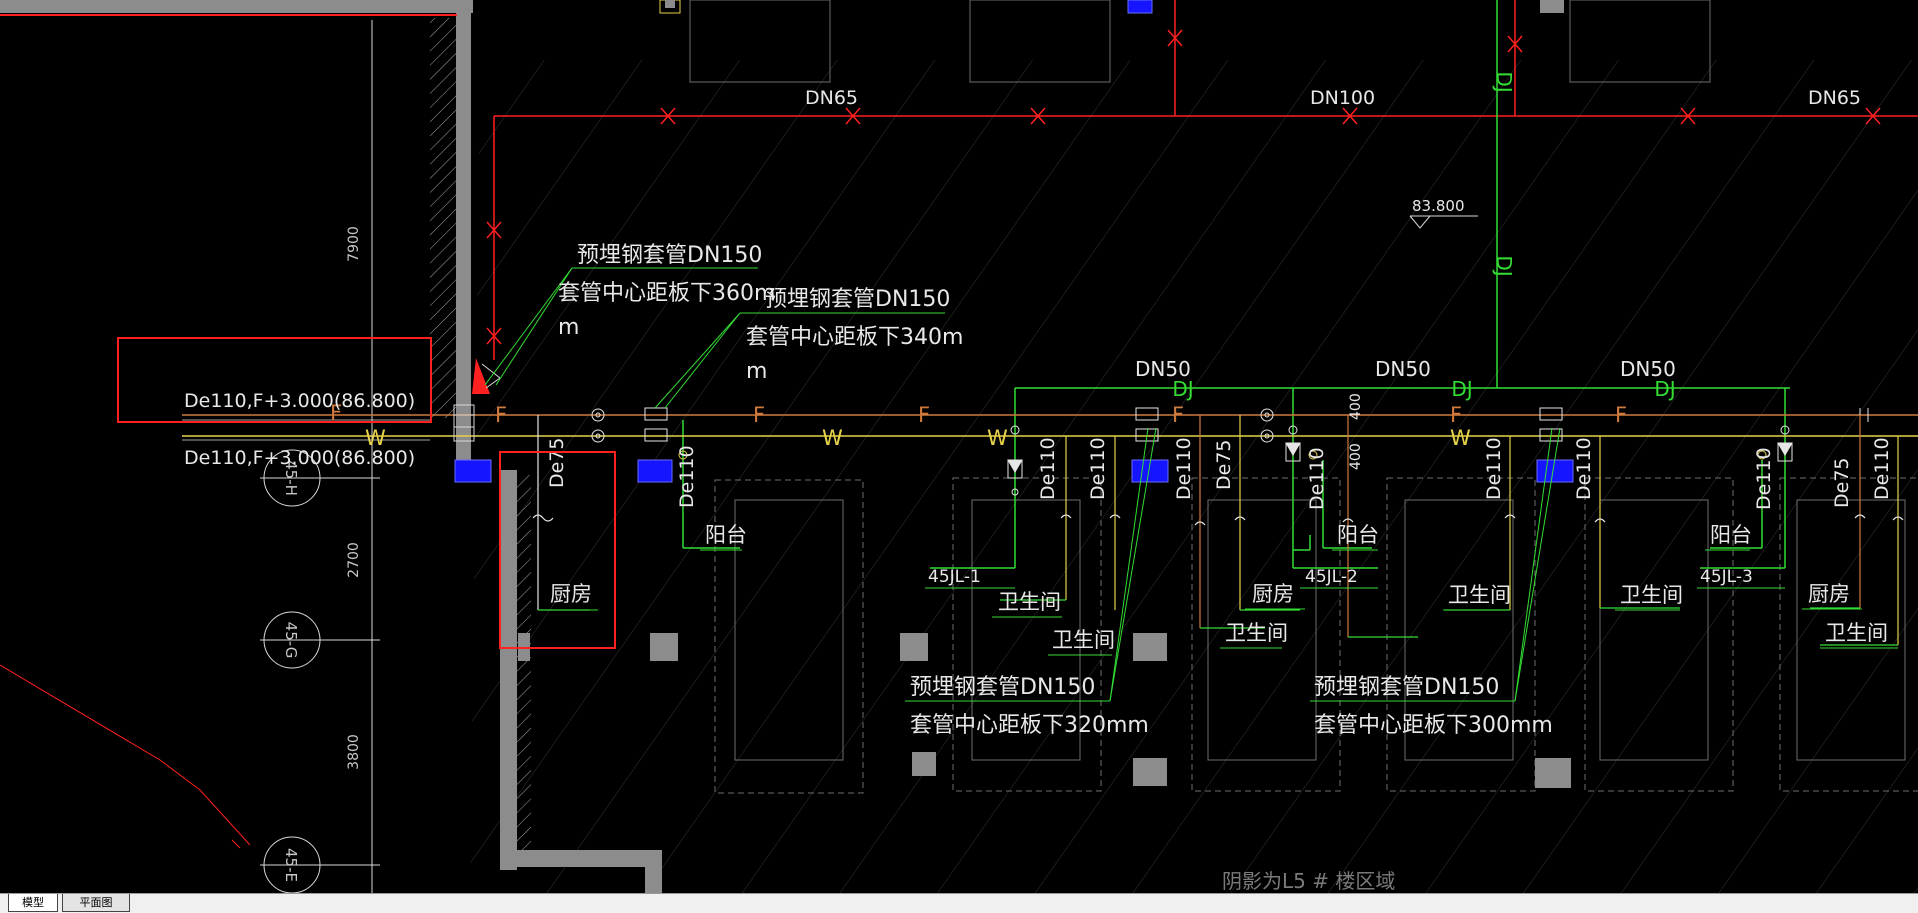 The image size is (1918, 913). Describe the element at coordinates (557, 463) in the screenshot. I see `de75-label-1: De75` at that location.